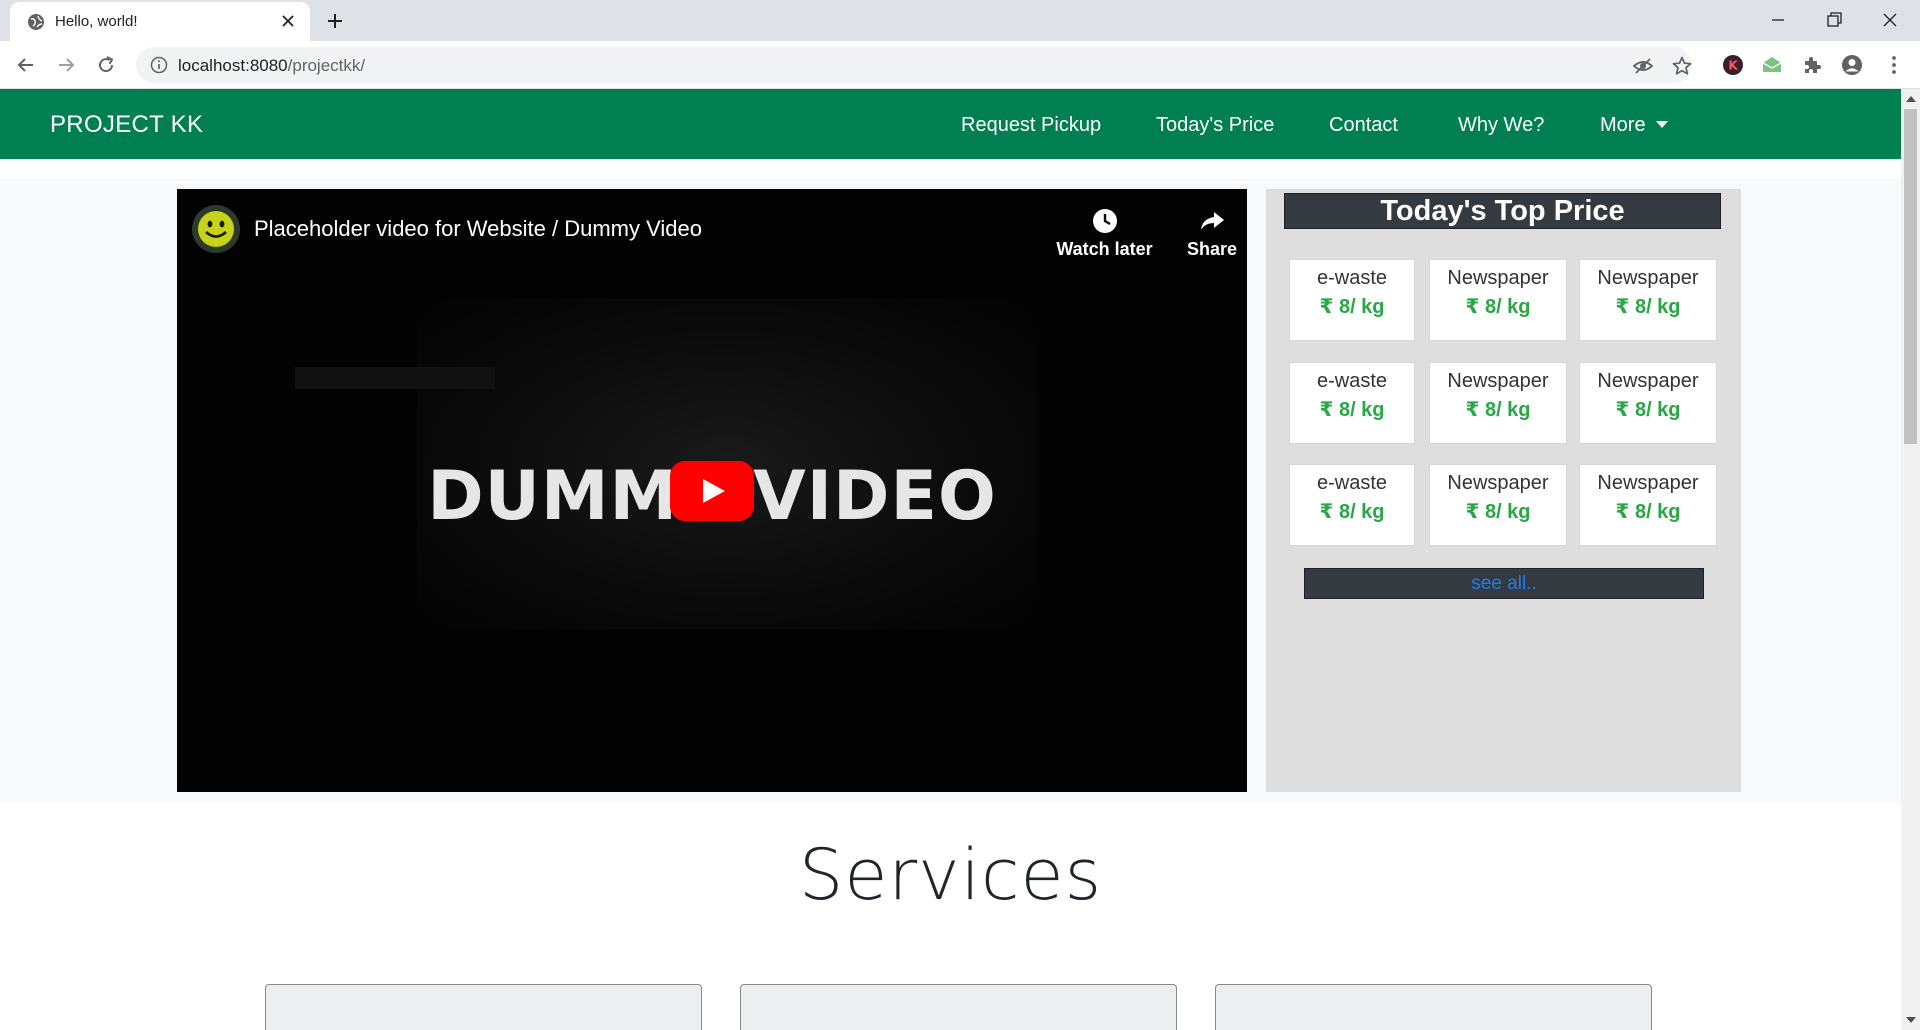 This screenshot has height=1030, width=1920. I want to click on browser-tab: Hello, world!, so click(160, 21).